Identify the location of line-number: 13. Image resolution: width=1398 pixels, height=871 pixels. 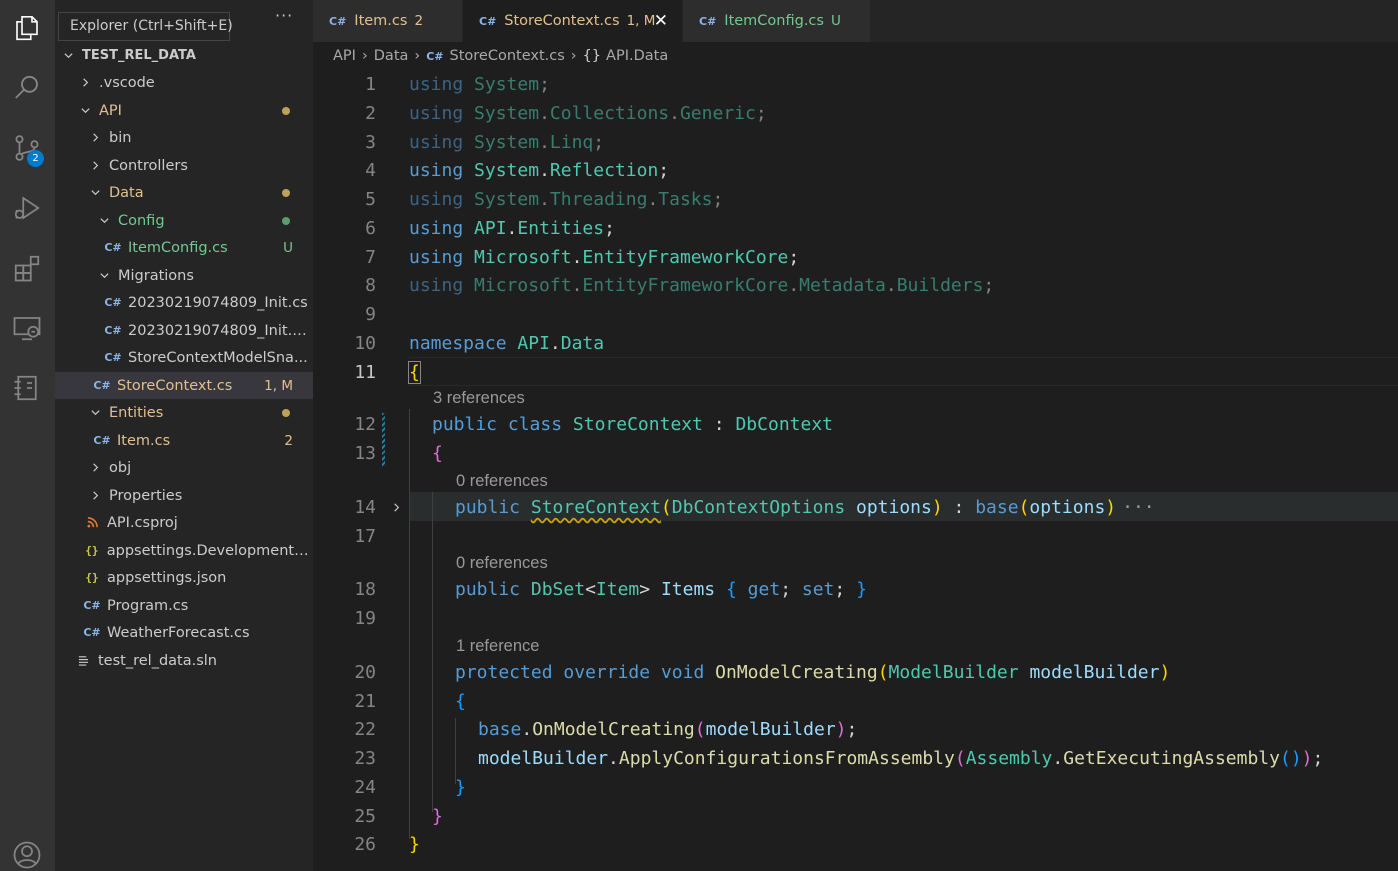
(365, 453).